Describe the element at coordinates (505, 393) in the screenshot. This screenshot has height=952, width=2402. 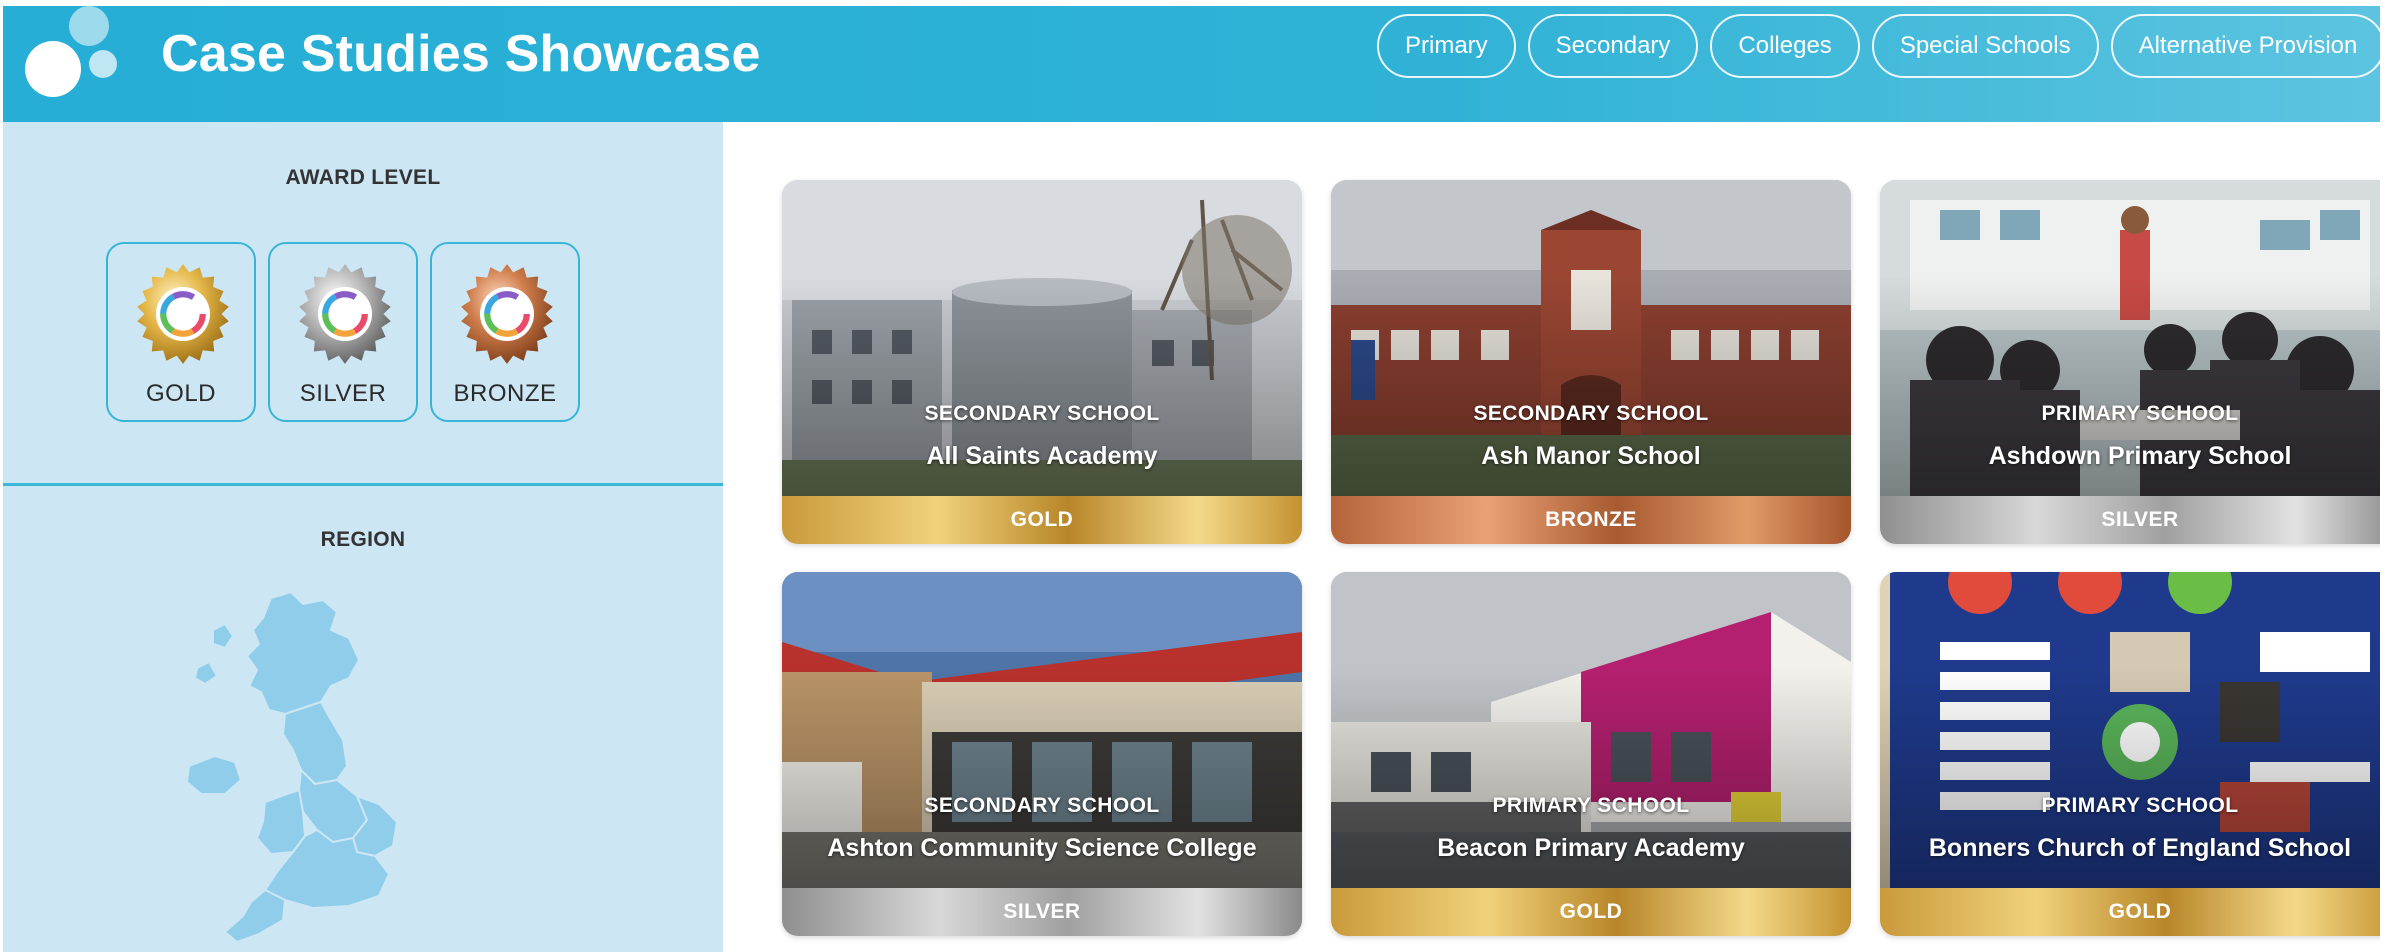
I see `award-label-bronze: BRONZE` at that location.